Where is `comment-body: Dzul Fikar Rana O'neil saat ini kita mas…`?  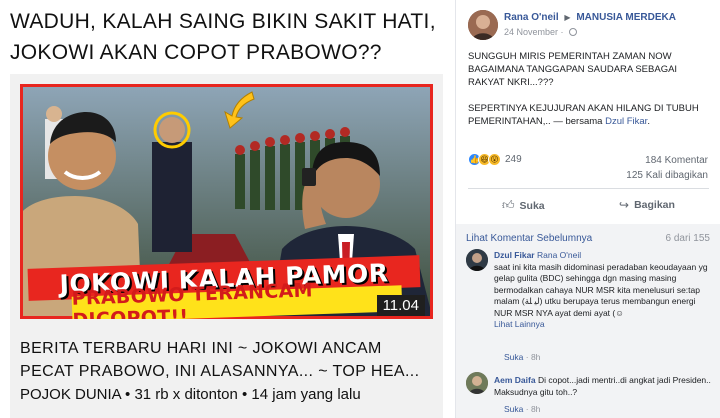 comment-body: Dzul Fikar Rana O'neil saat ini kita mas… is located at coordinates (604, 290).